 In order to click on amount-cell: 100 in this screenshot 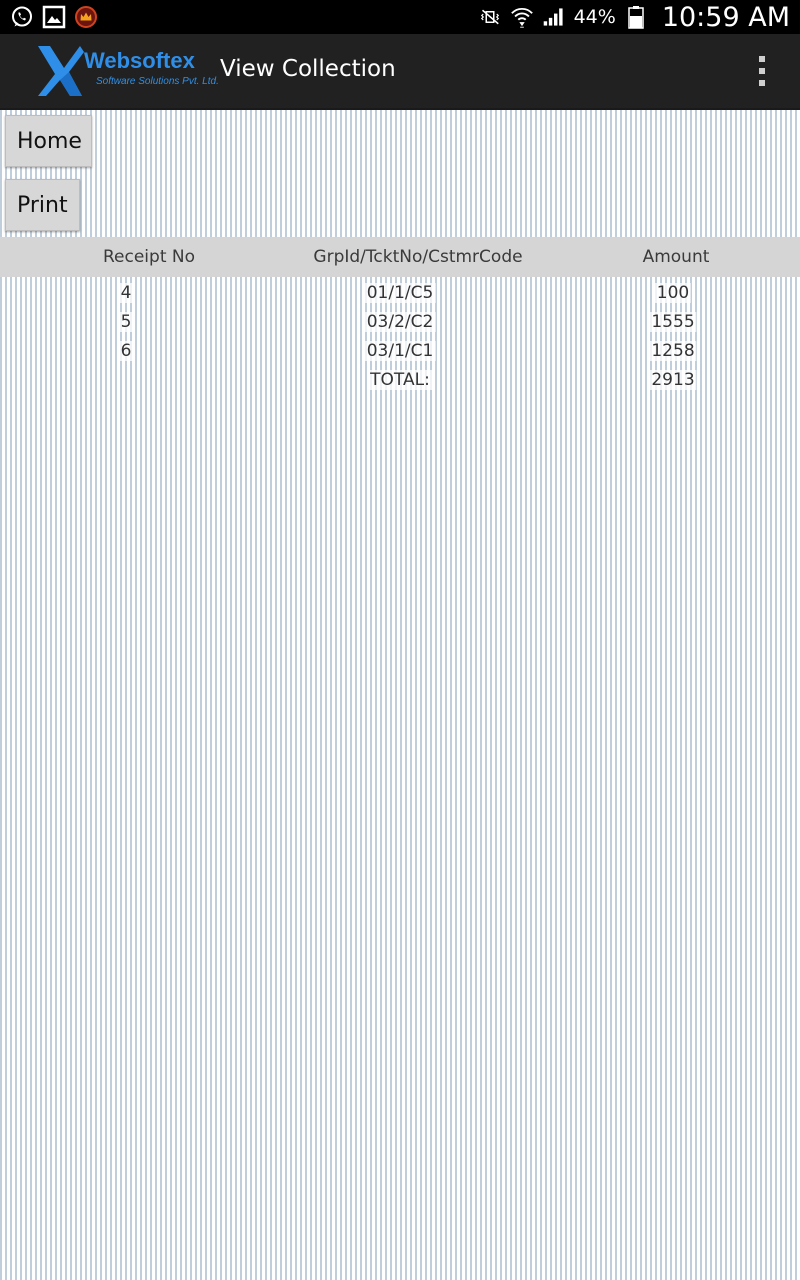, I will do `click(673, 293)`.